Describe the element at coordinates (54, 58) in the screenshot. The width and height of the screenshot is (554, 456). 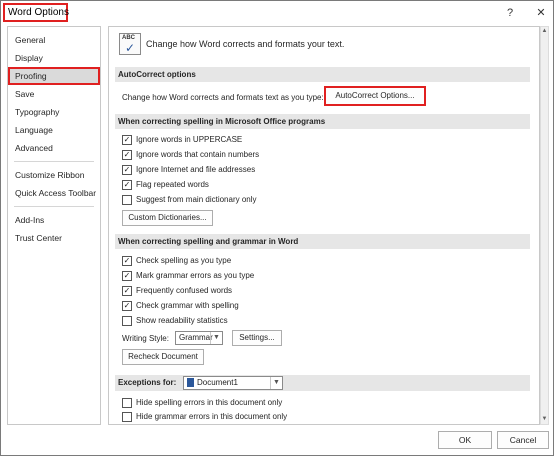
I see `sidebar-item-display: Display` at that location.